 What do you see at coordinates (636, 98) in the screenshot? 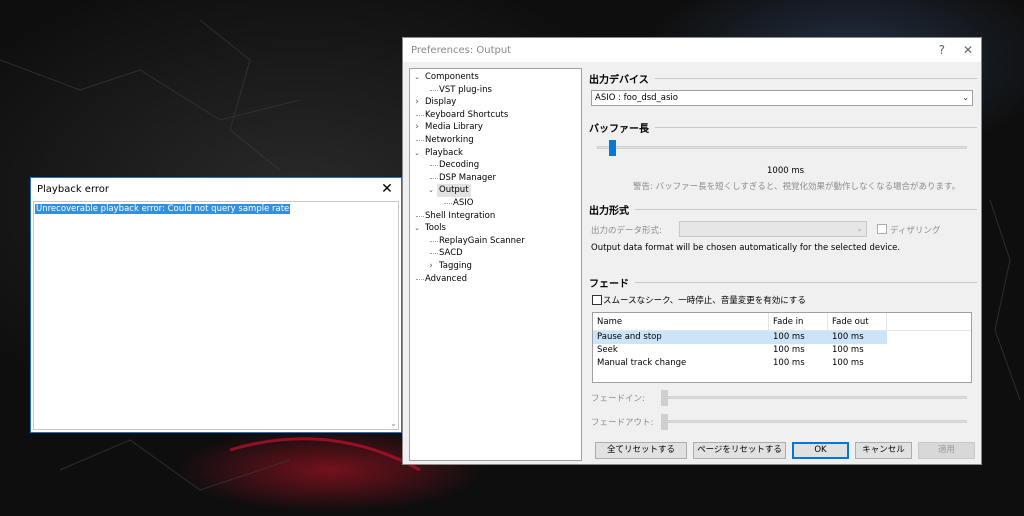
I see `output-device-value: ASIO : foo_dsd_asio` at bounding box center [636, 98].